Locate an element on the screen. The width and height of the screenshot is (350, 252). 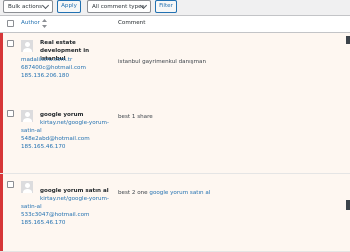
apply-button: Apply is located at coordinates (69, 6).